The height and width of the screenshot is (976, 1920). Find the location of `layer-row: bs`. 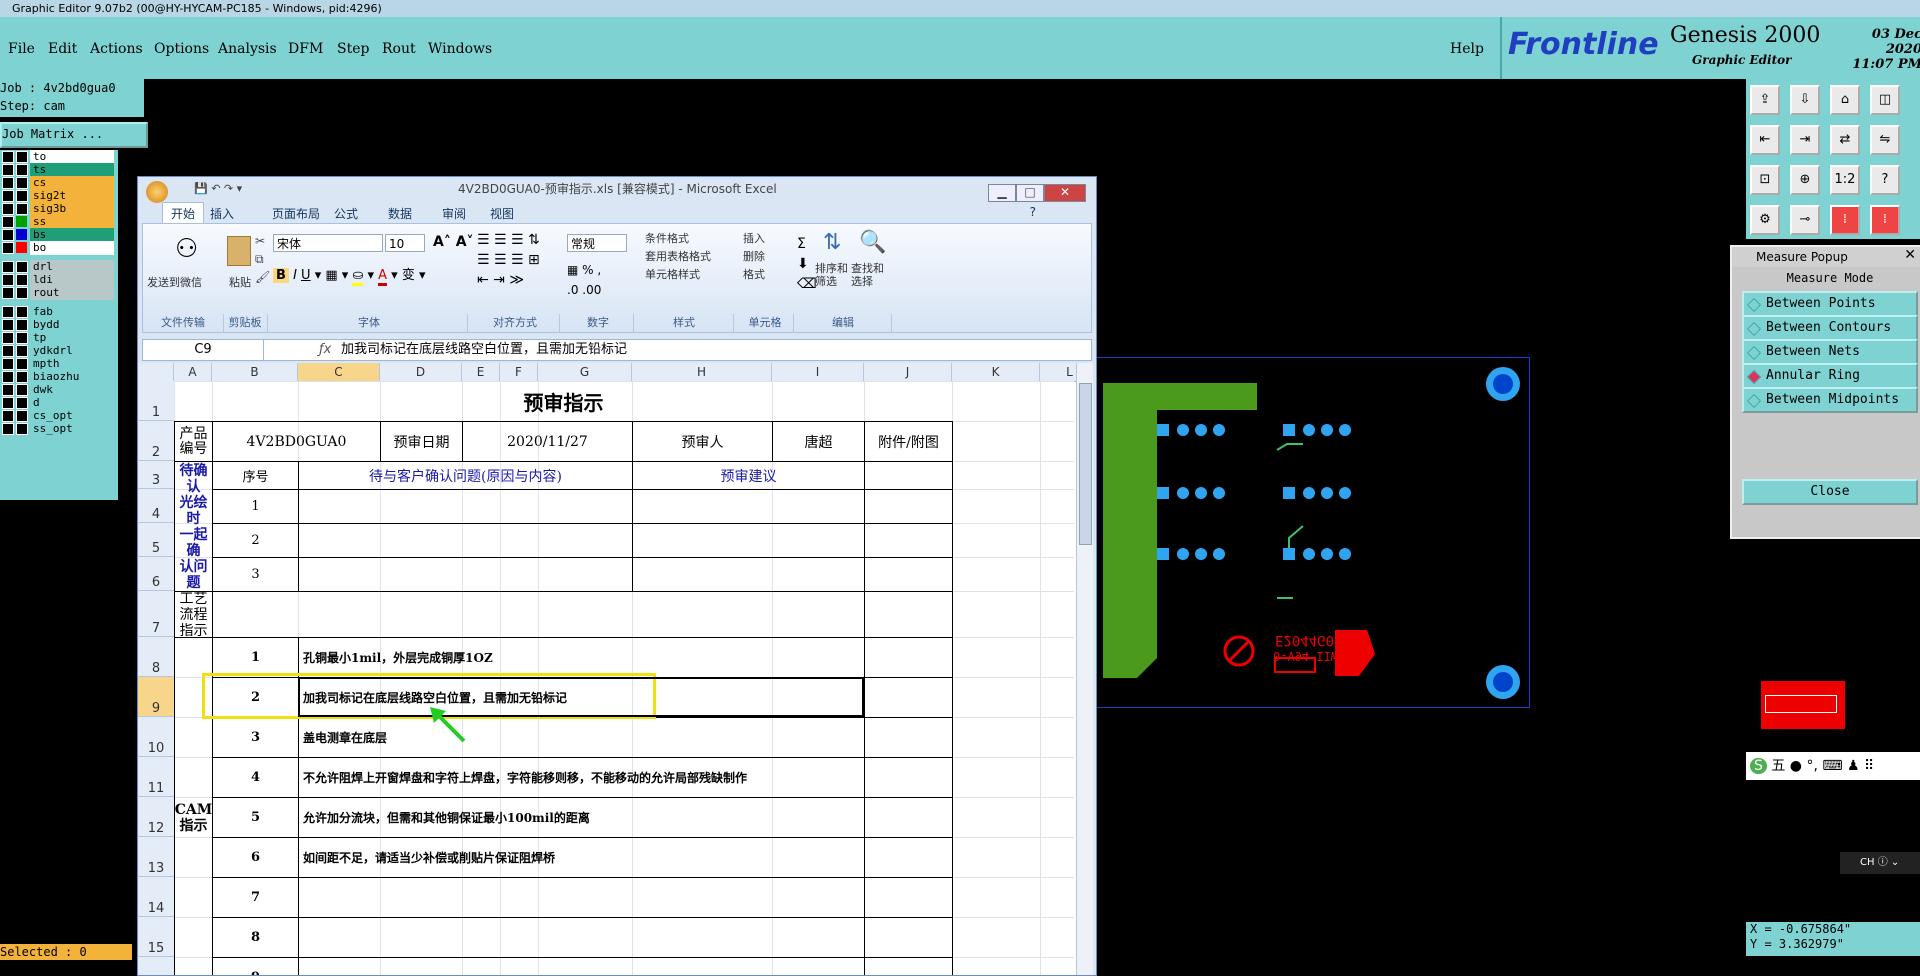

layer-row: bs is located at coordinates (59, 235).